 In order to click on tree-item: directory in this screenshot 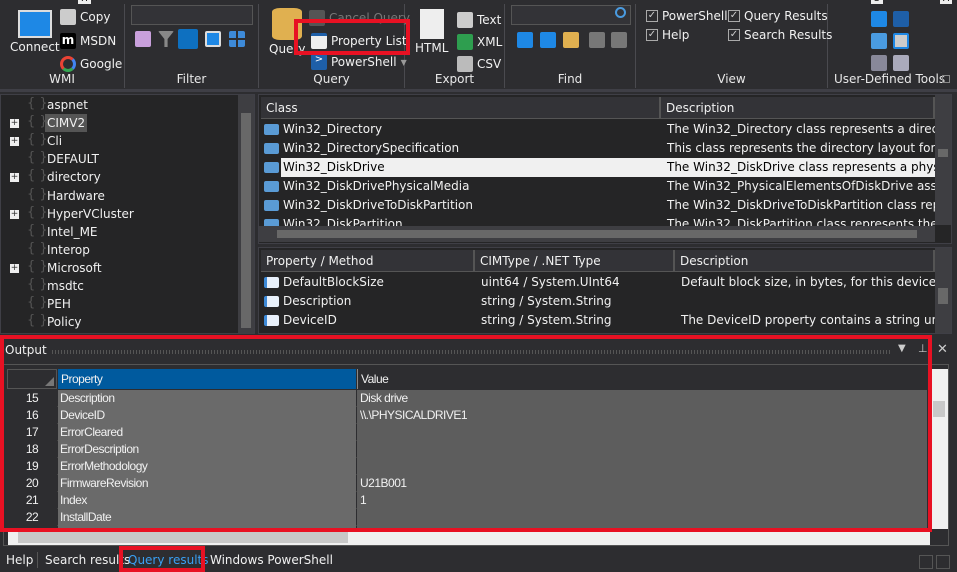, I will do `click(74, 177)`.